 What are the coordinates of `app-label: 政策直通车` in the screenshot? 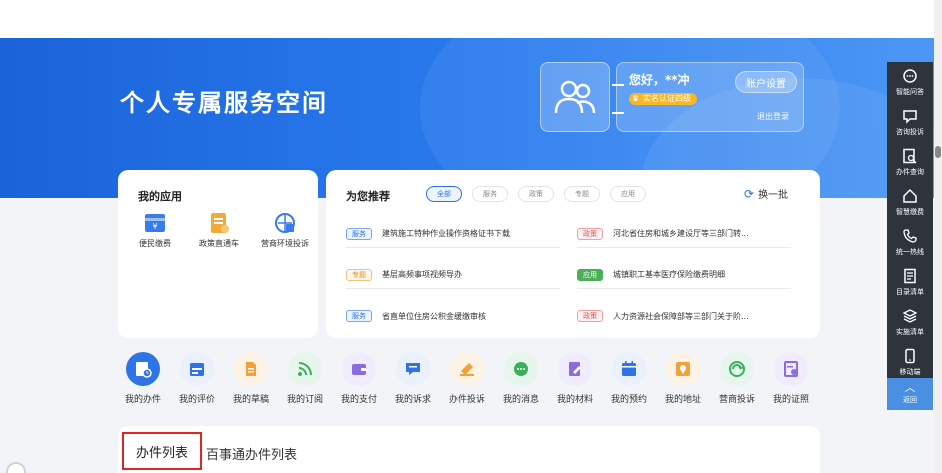 It's located at (219, 243).